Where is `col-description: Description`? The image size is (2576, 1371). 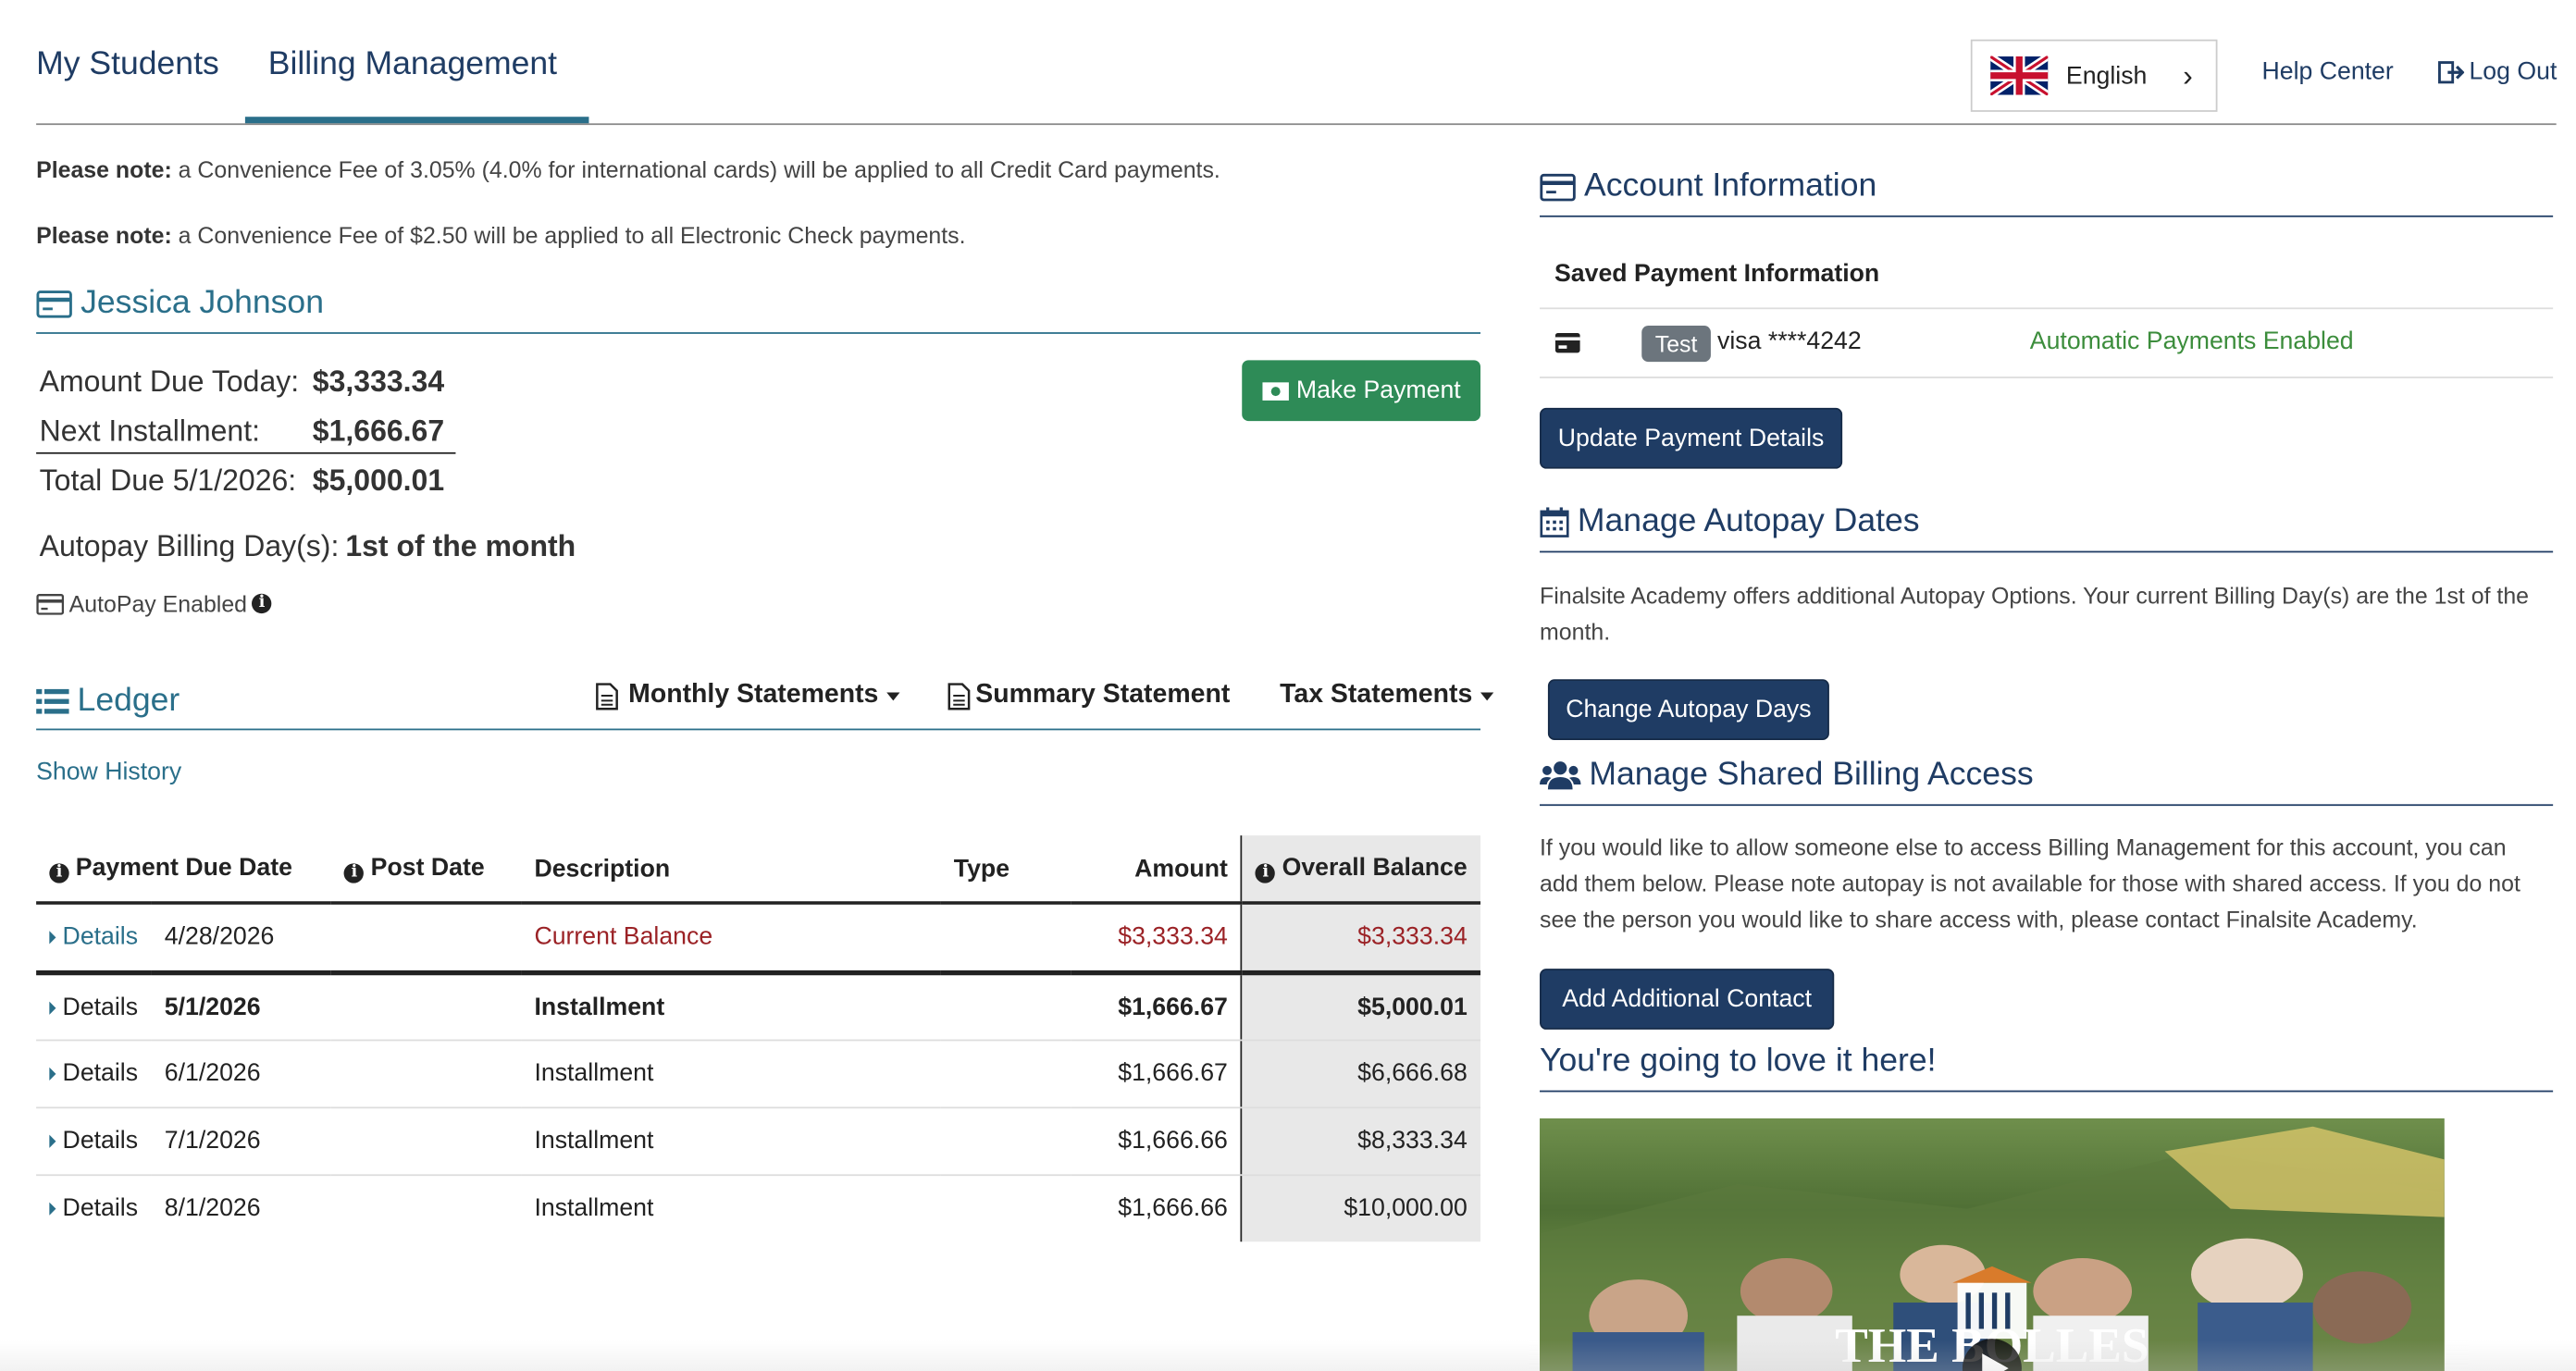 col-description: Description is located at coordinates (731, 870).